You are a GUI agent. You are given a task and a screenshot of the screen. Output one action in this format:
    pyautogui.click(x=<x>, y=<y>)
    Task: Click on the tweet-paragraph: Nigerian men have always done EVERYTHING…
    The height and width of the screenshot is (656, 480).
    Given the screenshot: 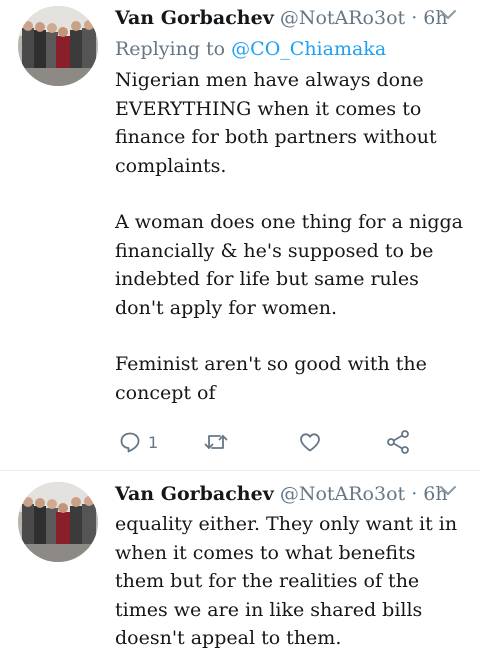 What is the action you would take?
    pyautogui.click(x=276, y=123)
    